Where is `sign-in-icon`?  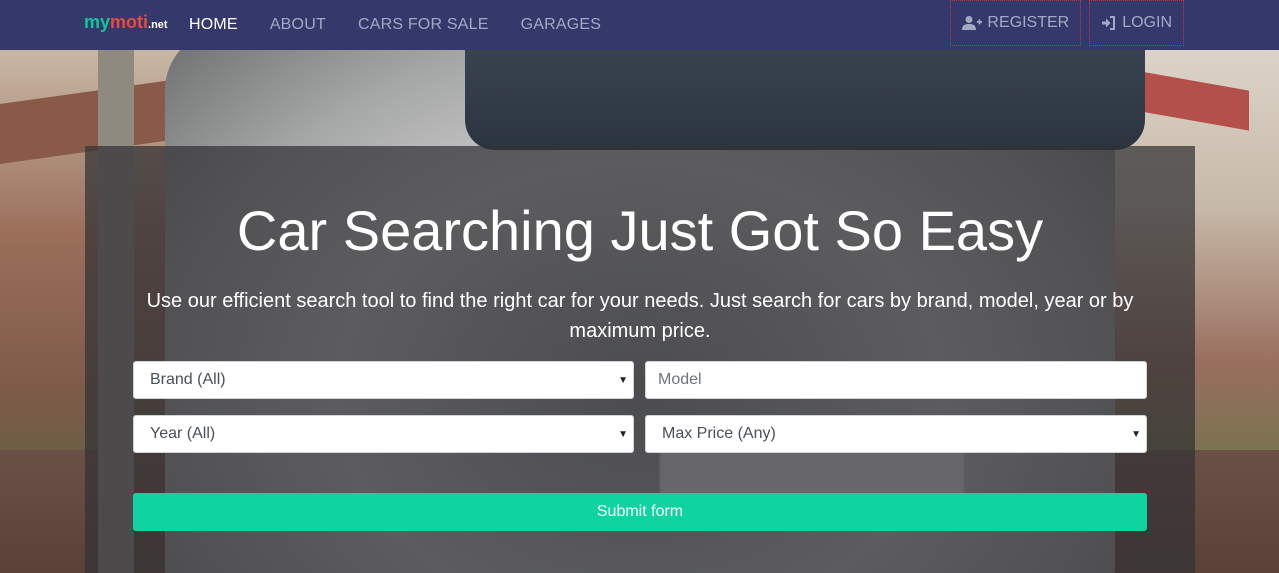 sign-in-icon is located at coordinates (1109, 23).